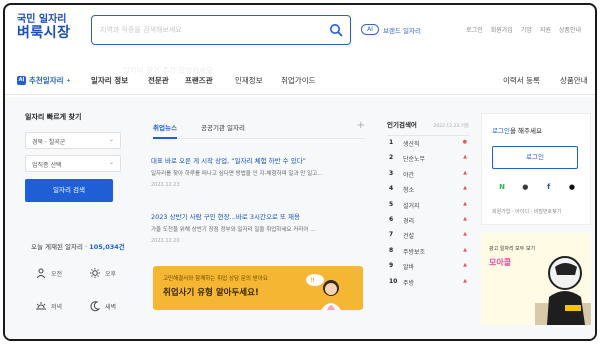 The height and width of the screenshot is (344, 600). I want to click on nav-item-products: 상품안내, so click(574, 80).